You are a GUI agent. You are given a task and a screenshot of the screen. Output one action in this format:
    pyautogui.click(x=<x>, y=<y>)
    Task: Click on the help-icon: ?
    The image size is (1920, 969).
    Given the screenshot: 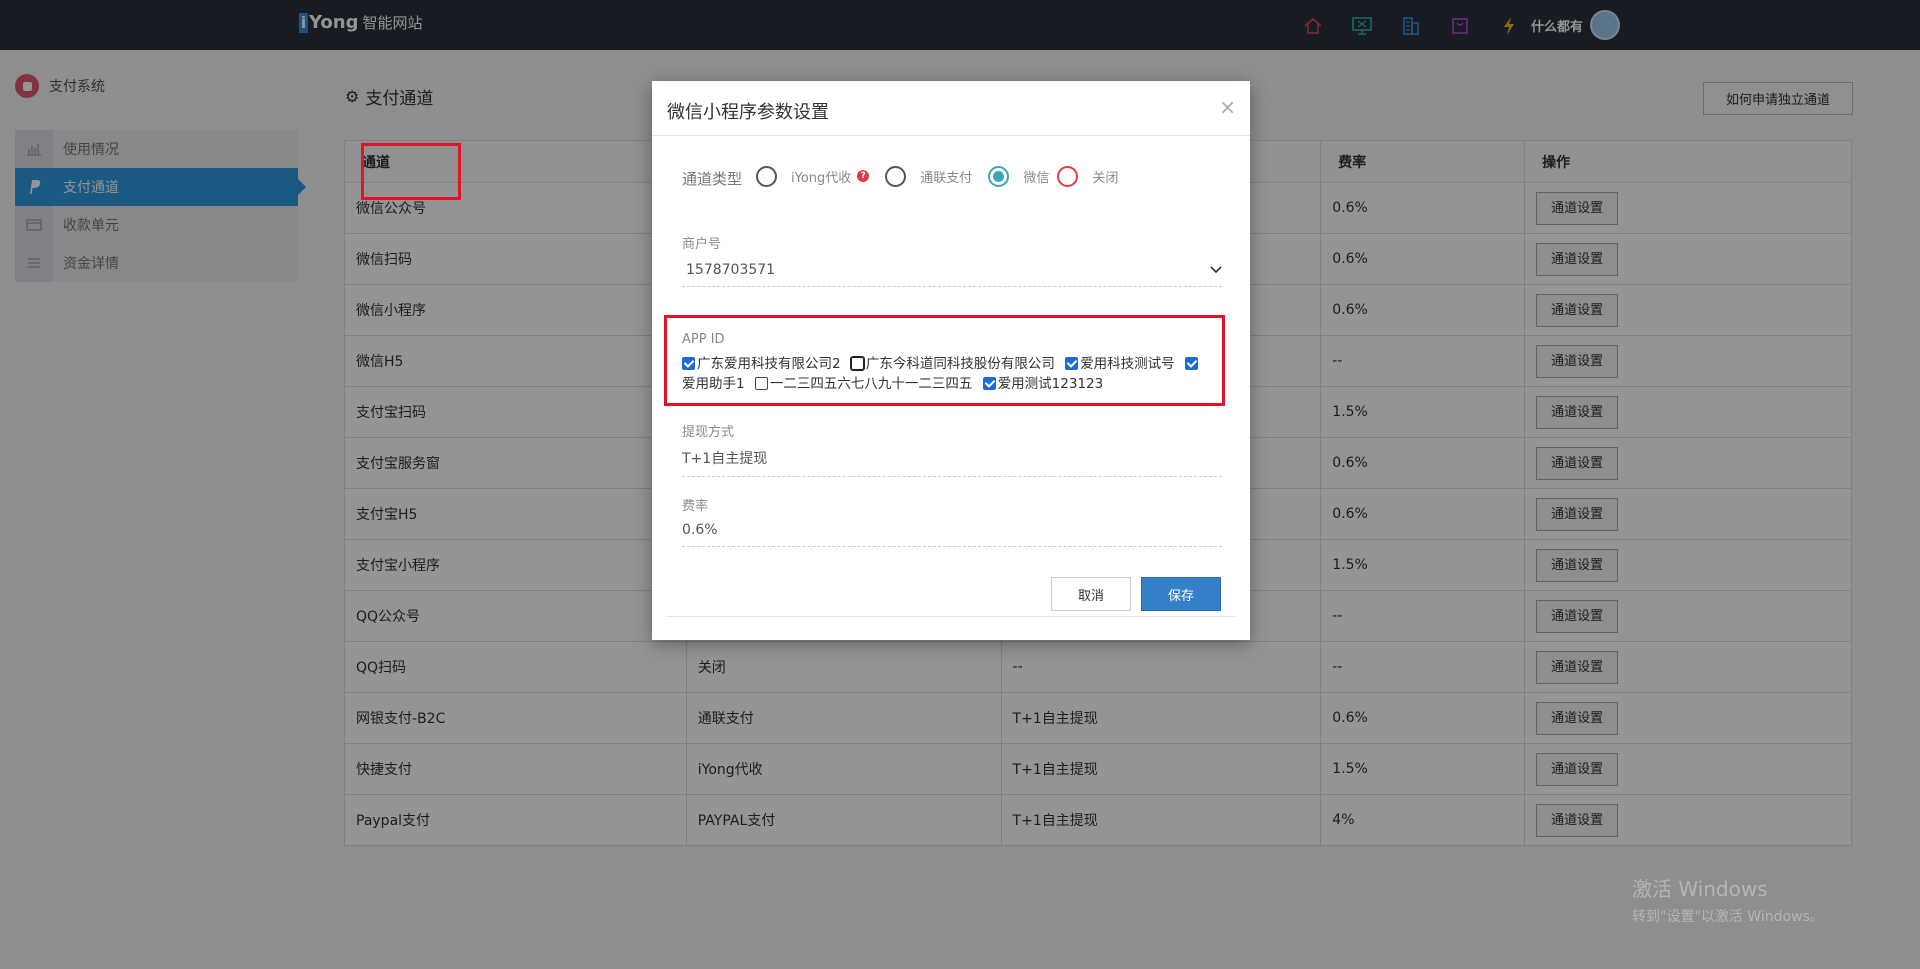 What is the action you would take?
    pyautogui.click(x=863, y=176)
    